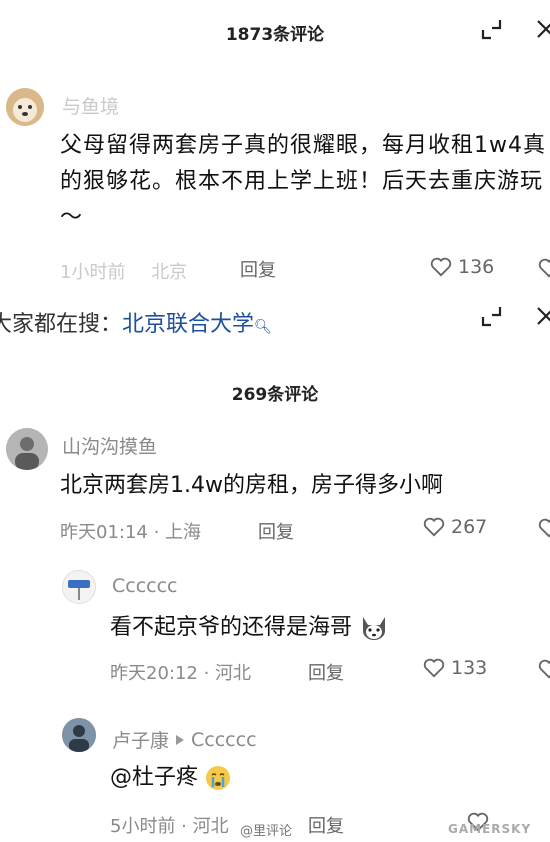 The image size is (550, 842). I want to click on sign-avatar-icon, so click(79, 587).